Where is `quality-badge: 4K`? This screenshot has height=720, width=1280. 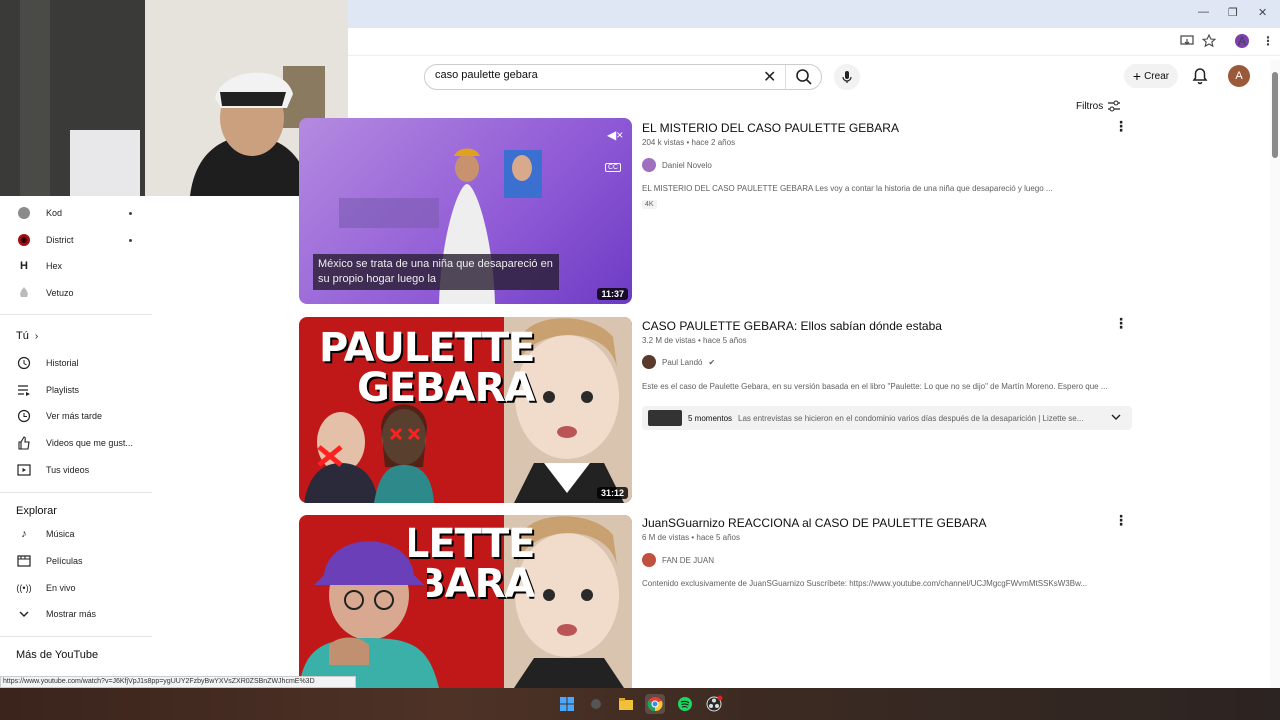
quality-badge: 4K is located at coordinates (649, 204).